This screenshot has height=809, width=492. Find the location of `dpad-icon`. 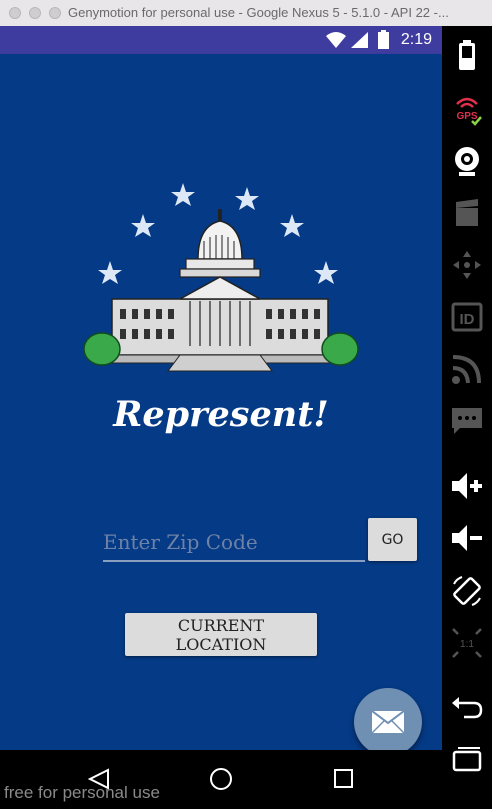

dpad-icon is located at coordinates (467, 265).